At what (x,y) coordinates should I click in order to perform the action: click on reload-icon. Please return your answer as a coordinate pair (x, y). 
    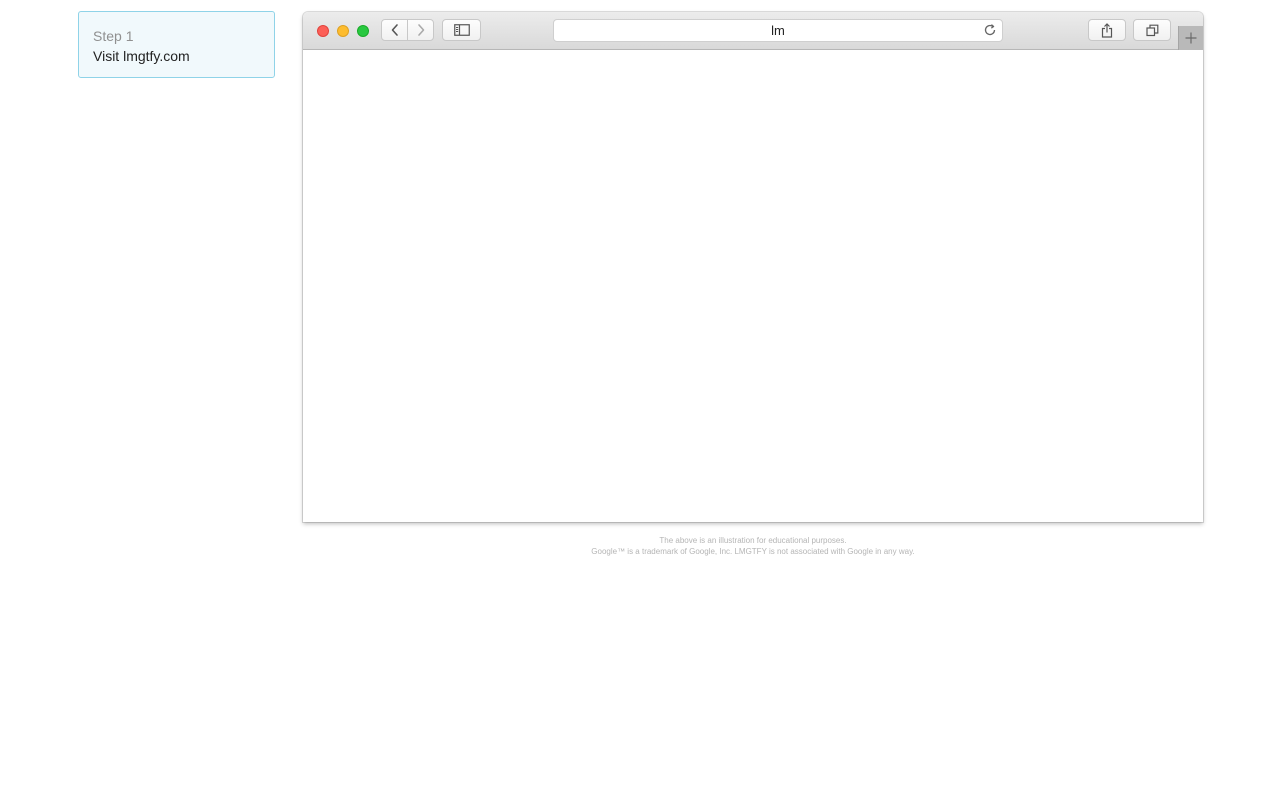
    Looking at the image, I should click on (990, 30).